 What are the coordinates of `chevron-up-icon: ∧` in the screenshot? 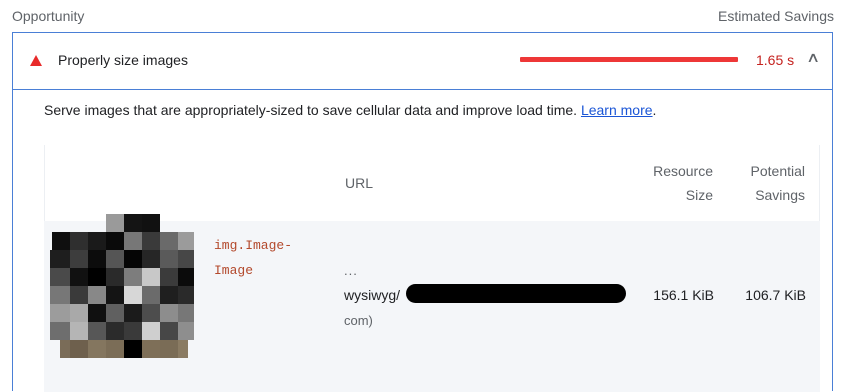 It's located at (813, 57).